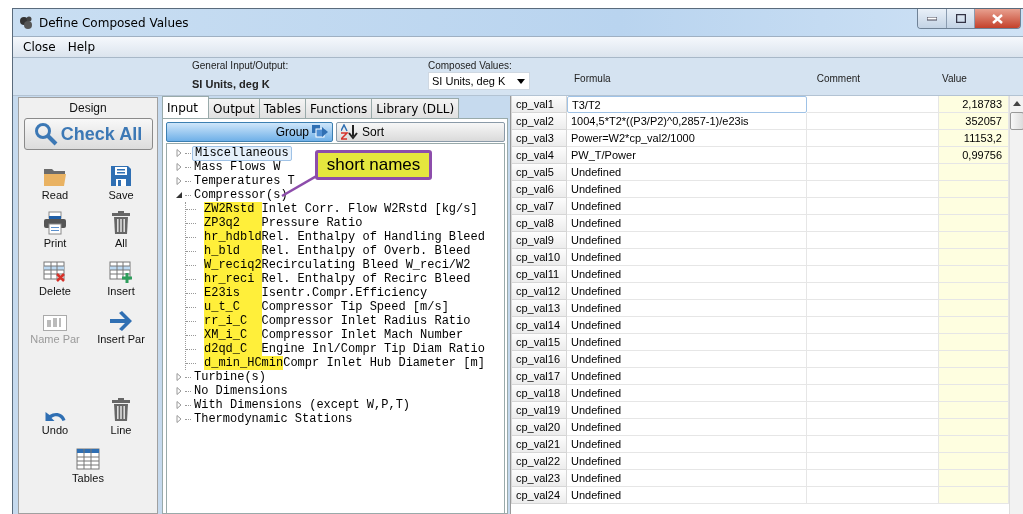  Describe the element at coordinates (39, 47) in the screenshot. I see `menu-item: Close` at that location.